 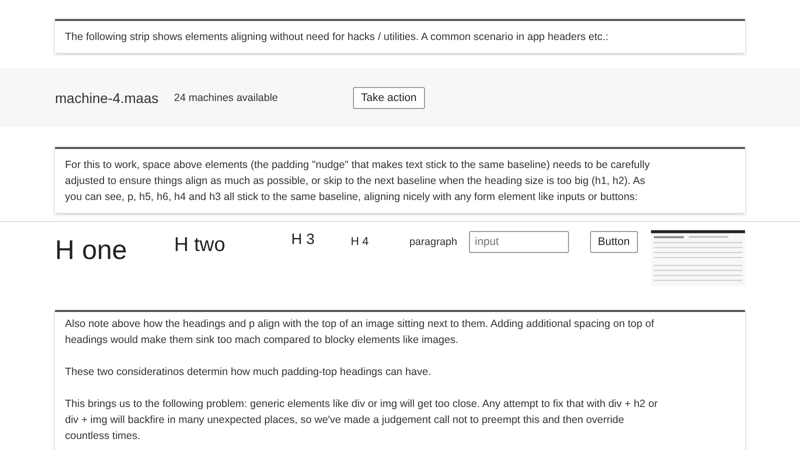 What do you see at coordinates (362, 420) in the screenshot?
I see `note-paragraph: This brings us to the following problem: generic elements like div or img will get too close. Any attempt to fix that with div + h2 or div + img will backfire in many unexpected places, so we've made a judgement call not to preempt this and then override countless times.` at bounding box center [362, 420].